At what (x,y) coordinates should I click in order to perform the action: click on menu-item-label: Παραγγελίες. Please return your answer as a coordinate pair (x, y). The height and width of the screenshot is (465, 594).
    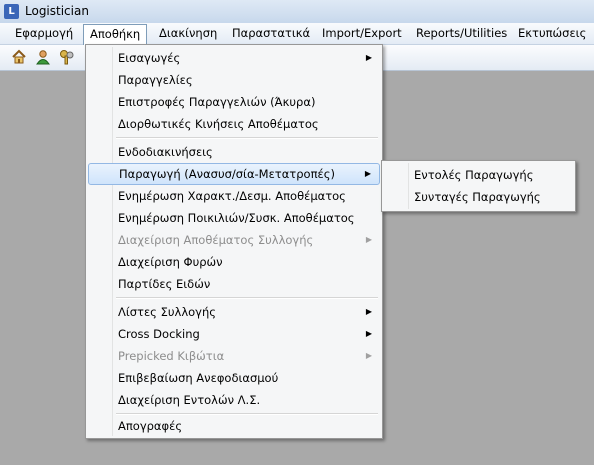
    Looking at the image, I should click on (155, 80).